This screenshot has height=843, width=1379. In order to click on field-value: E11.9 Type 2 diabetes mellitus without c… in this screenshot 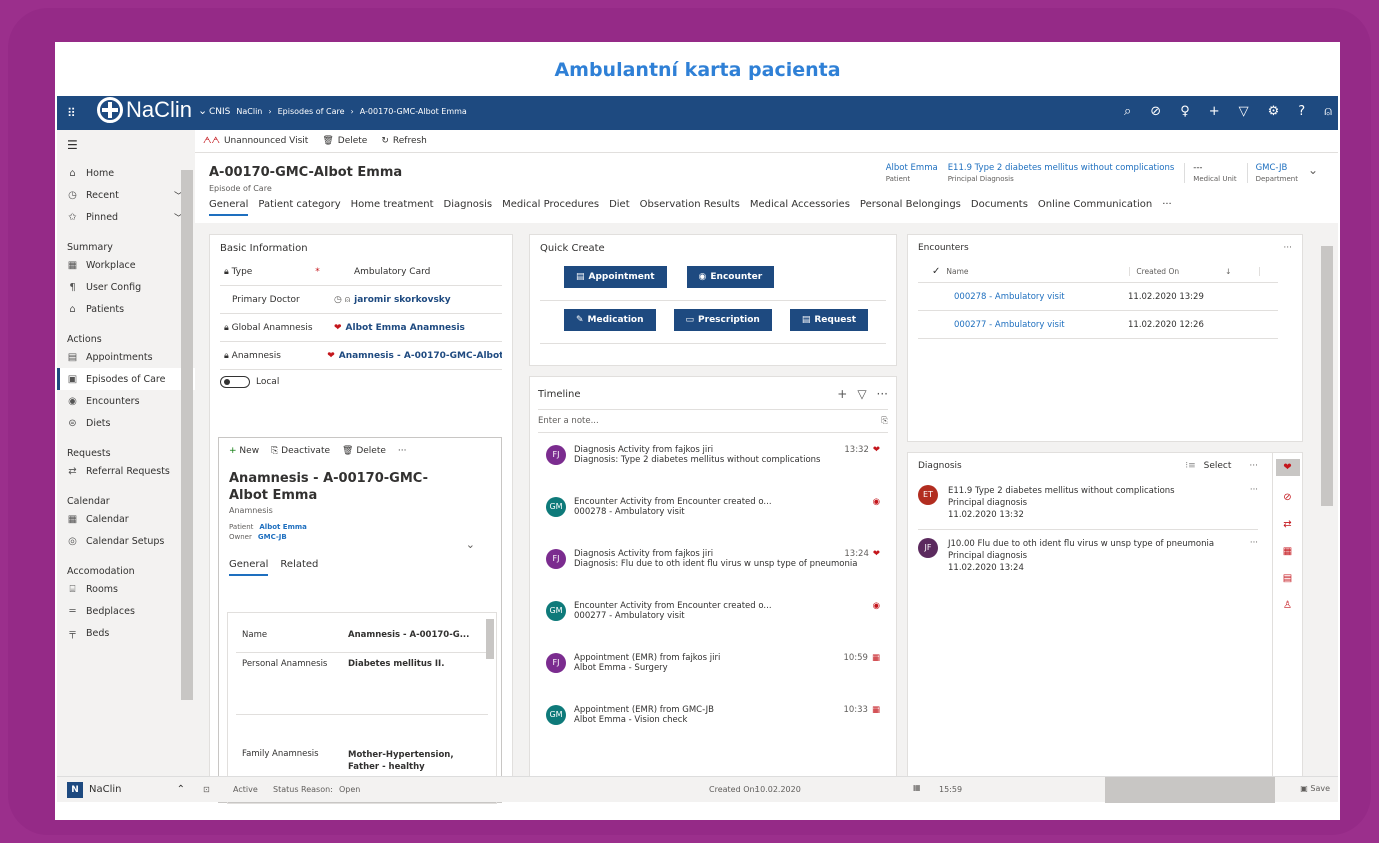, I will do `click(1061, 168)`.